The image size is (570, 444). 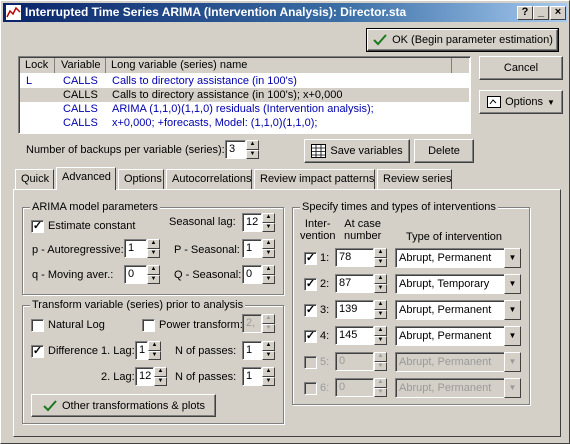 What do you see at coordinates (354, 283) in the screenshot?
I see `case-number-value: 87` at bounding box center [354, 283].